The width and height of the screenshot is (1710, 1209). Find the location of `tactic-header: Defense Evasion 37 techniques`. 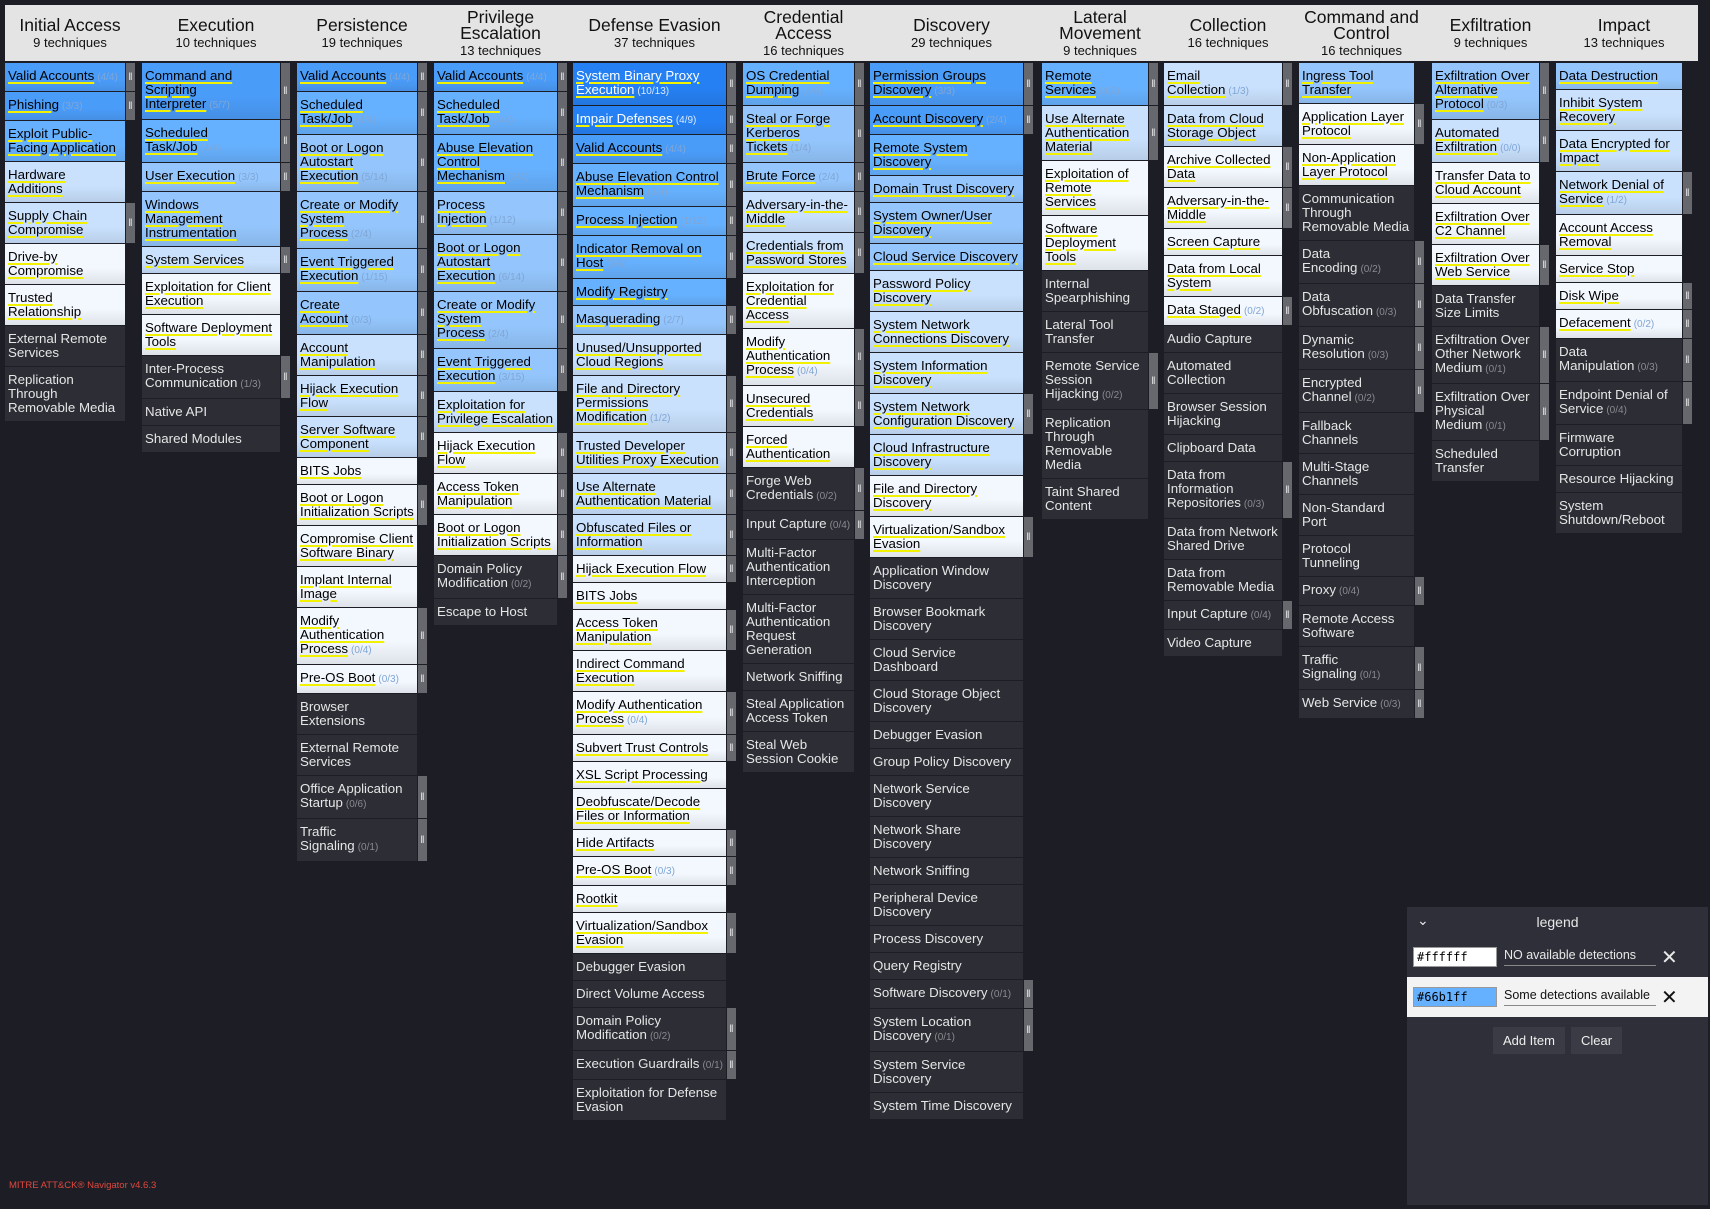

tactic-header: Defense Evasion 37 techniques is located at coordinates (654, 33).